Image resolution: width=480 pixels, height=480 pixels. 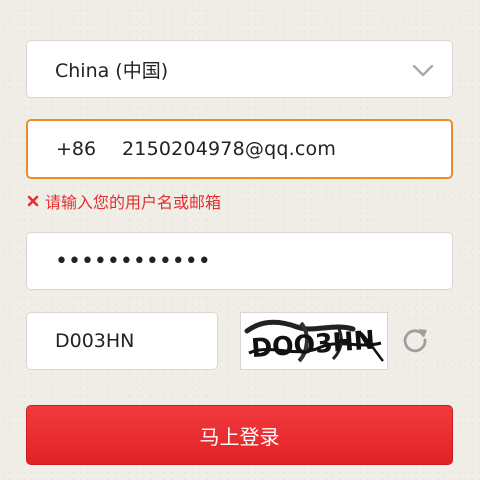 I want to click on error-text: 请输入您的用户名或邮箱, so click(x=133, y=202).